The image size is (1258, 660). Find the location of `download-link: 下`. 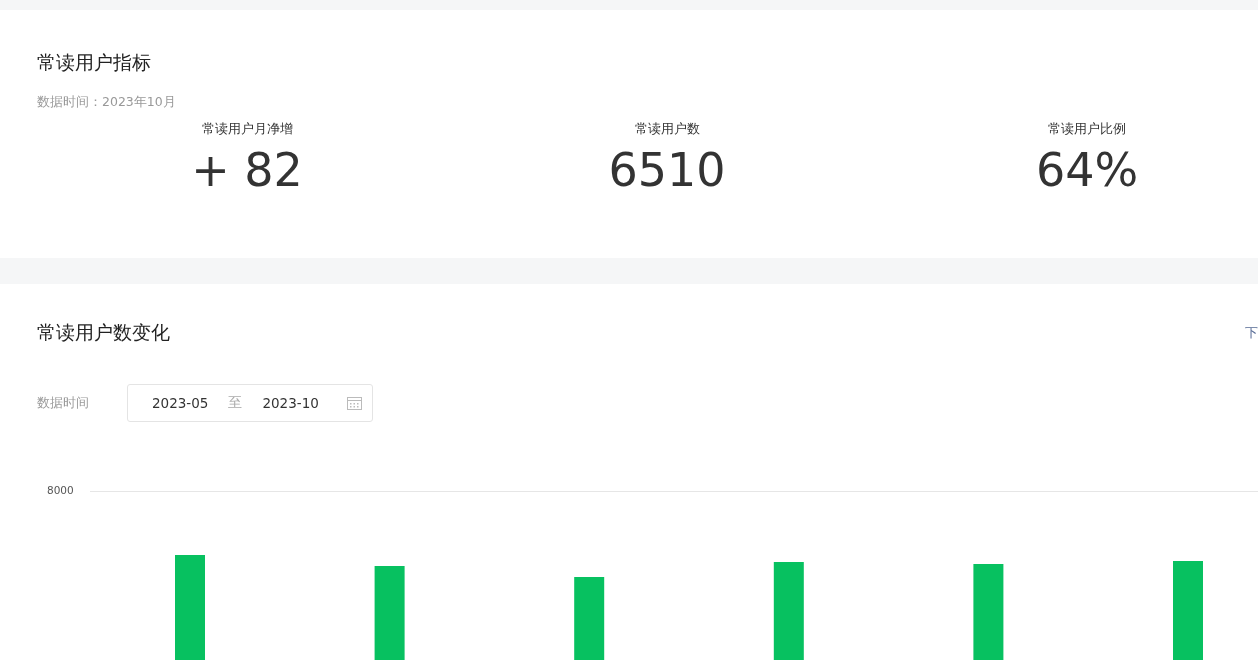

download-link: 下 is located at coordinates (1251, 334).